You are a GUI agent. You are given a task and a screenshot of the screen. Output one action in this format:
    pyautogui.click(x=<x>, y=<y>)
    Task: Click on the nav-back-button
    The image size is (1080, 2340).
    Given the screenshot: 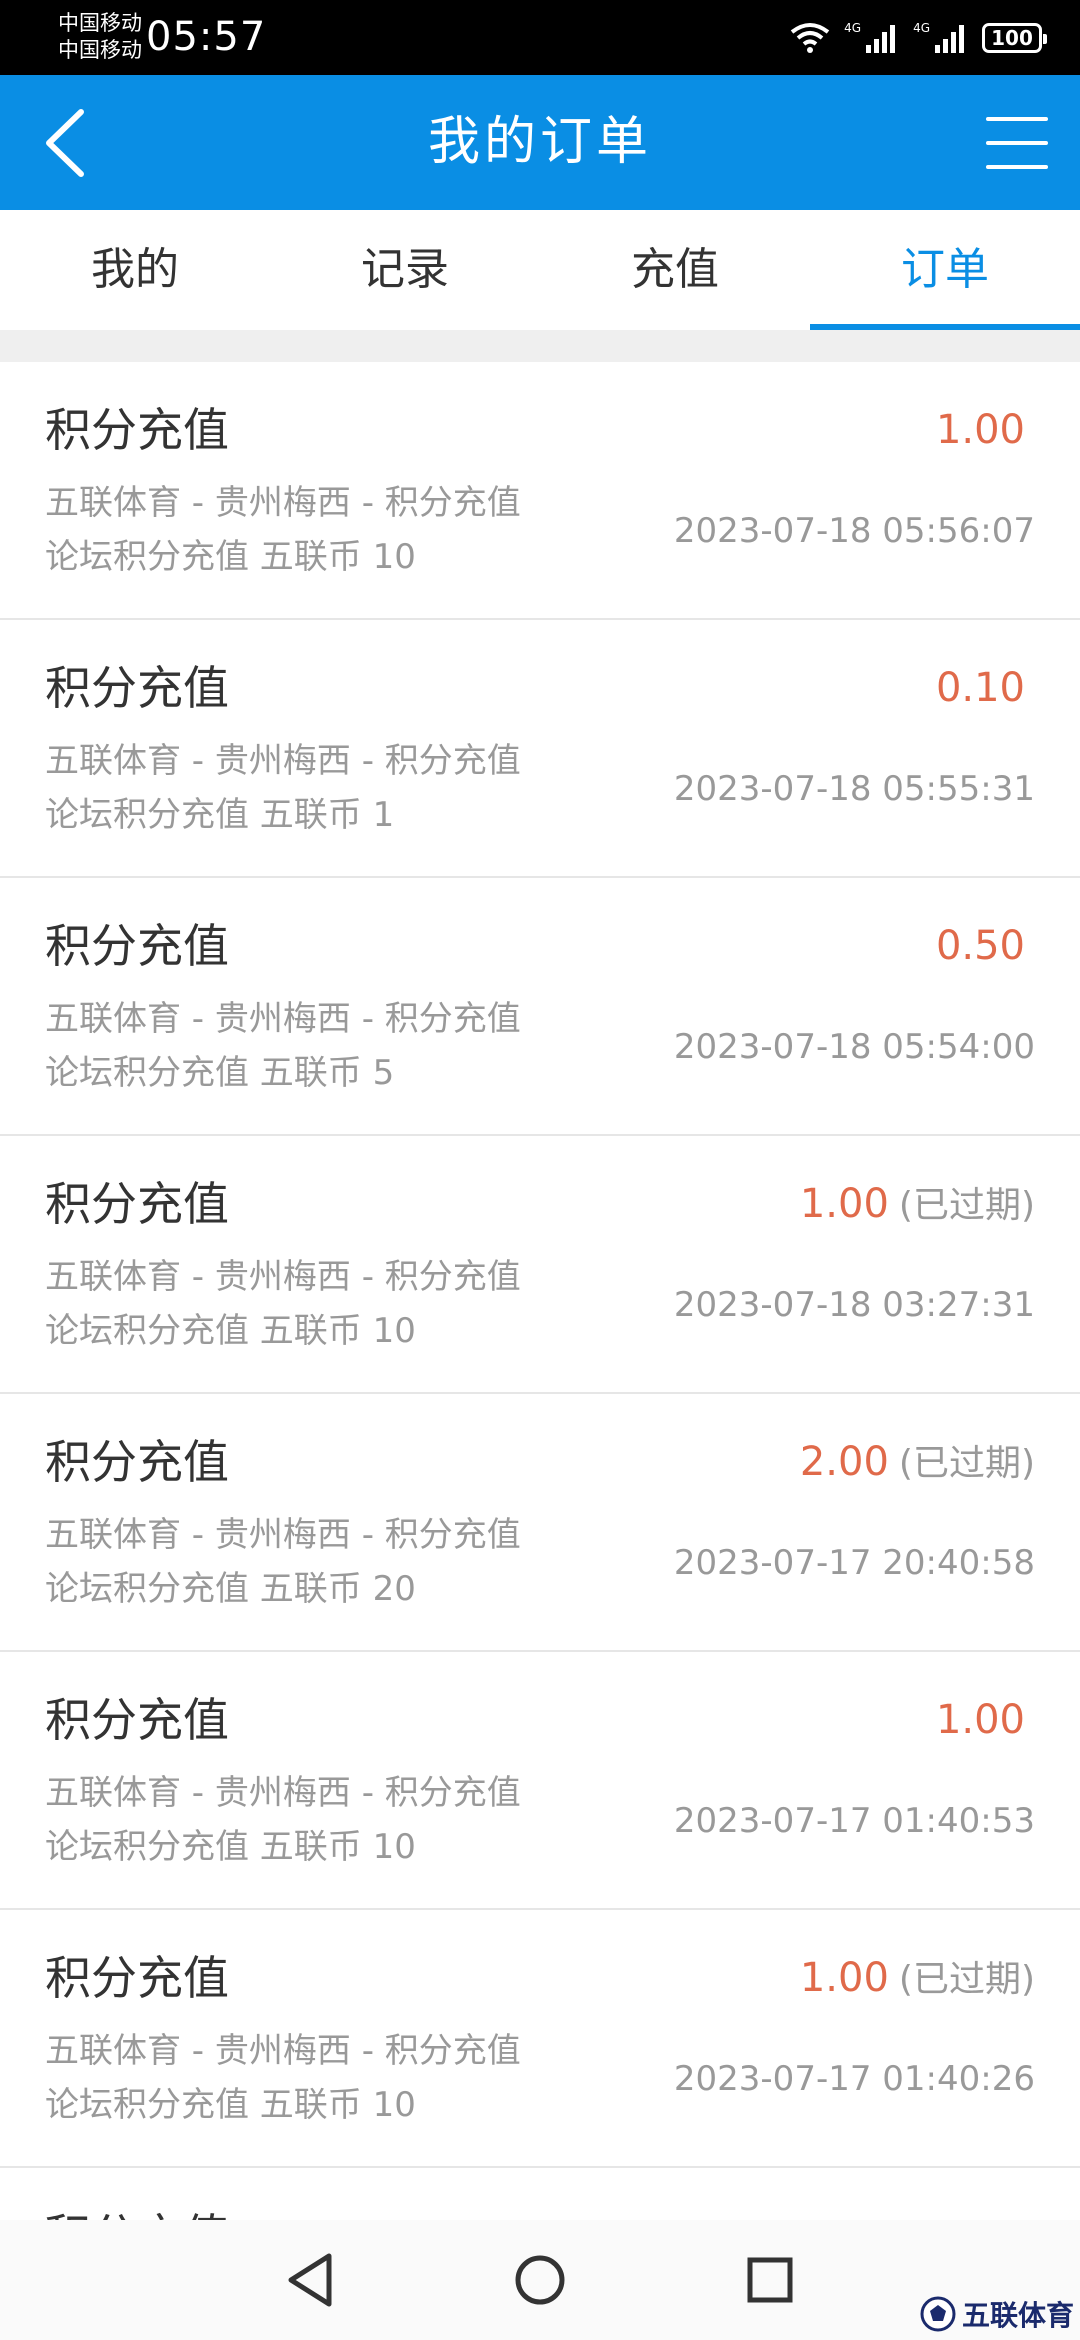 What is the action you would take?
    pyautogui.click(x=310, y=2280)
    